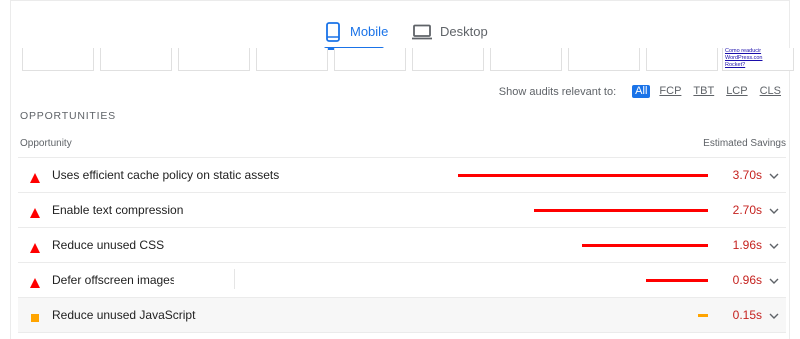  Describe the element at coordinates (35, 316) in the screenshot. I see `orange-square-icon` at that location.